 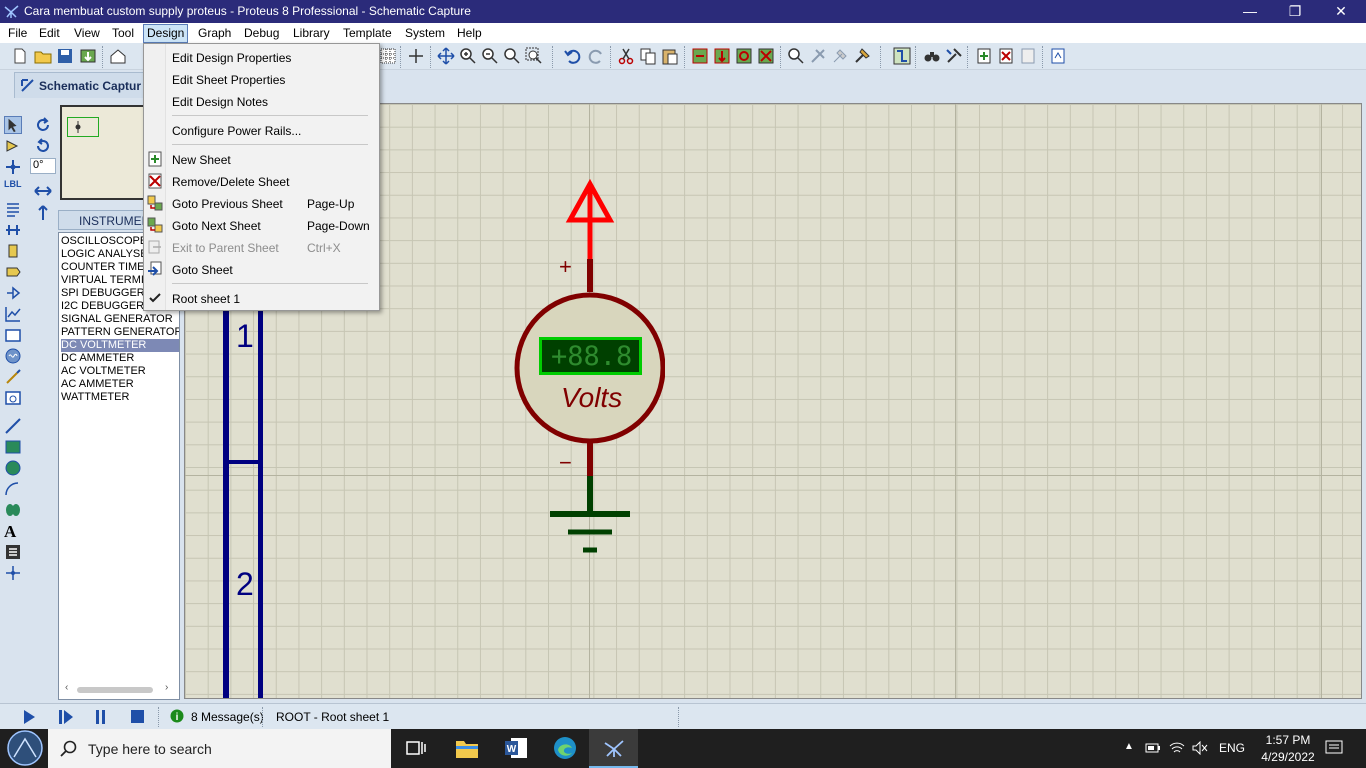 What do you see at coordinates (1028, 56) in the screenshot?
I see `exit-parent-icon` at bounding box center [1028, 56].